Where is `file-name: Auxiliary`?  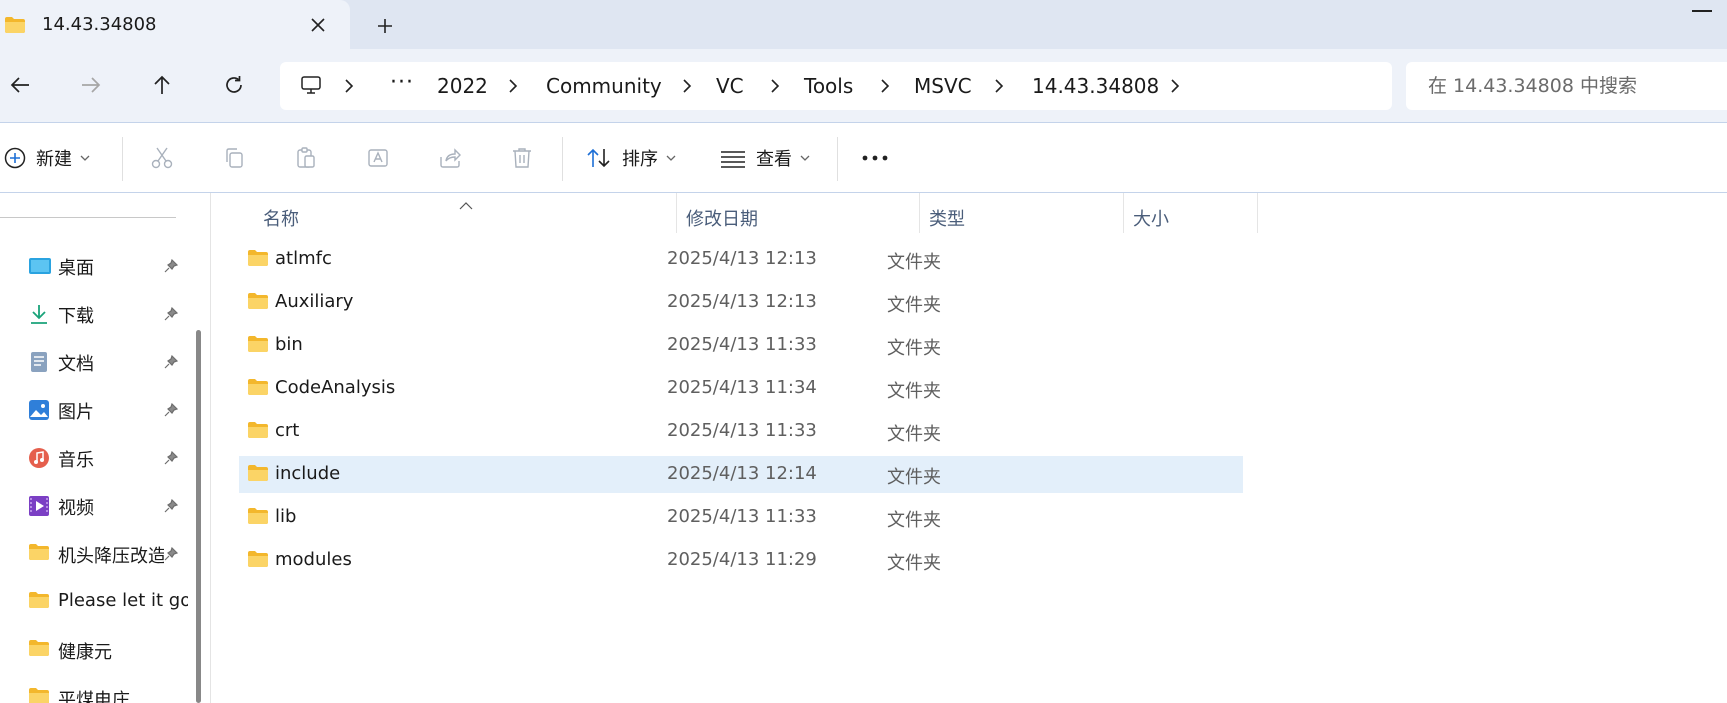
file-name: Auxiliary is located at coordinates (314, 301).